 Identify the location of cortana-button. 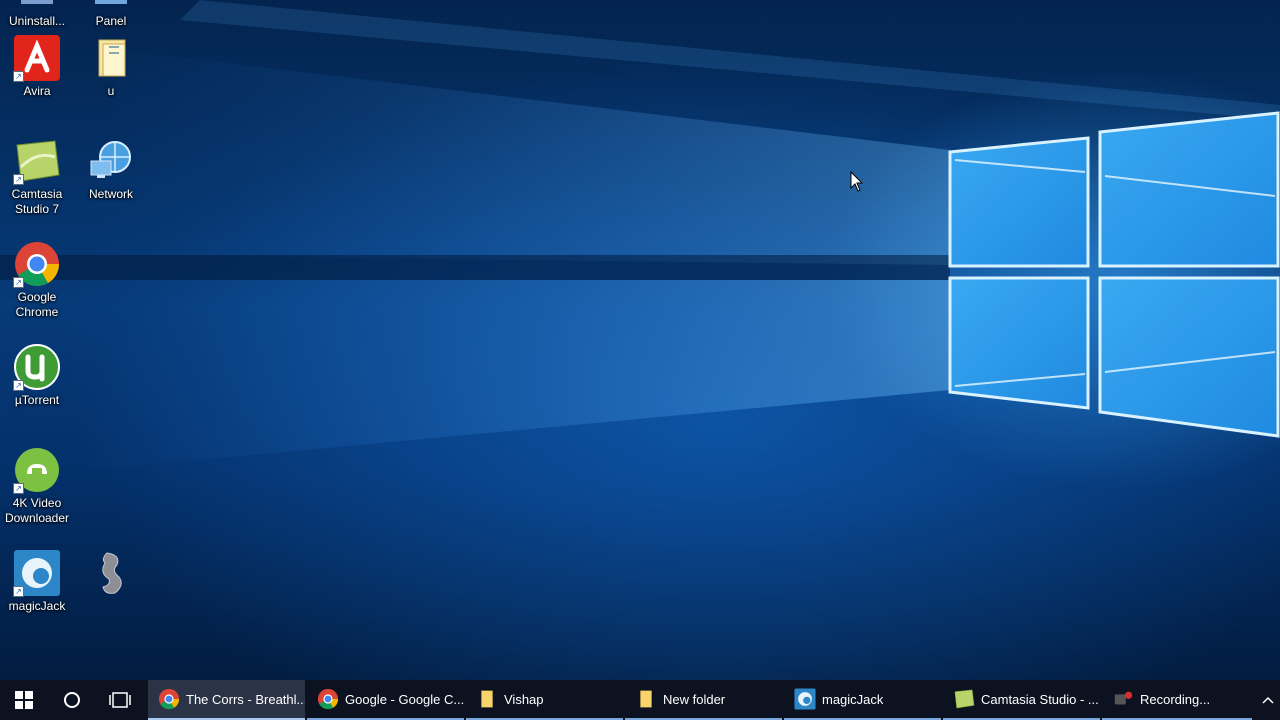
(72, 700).